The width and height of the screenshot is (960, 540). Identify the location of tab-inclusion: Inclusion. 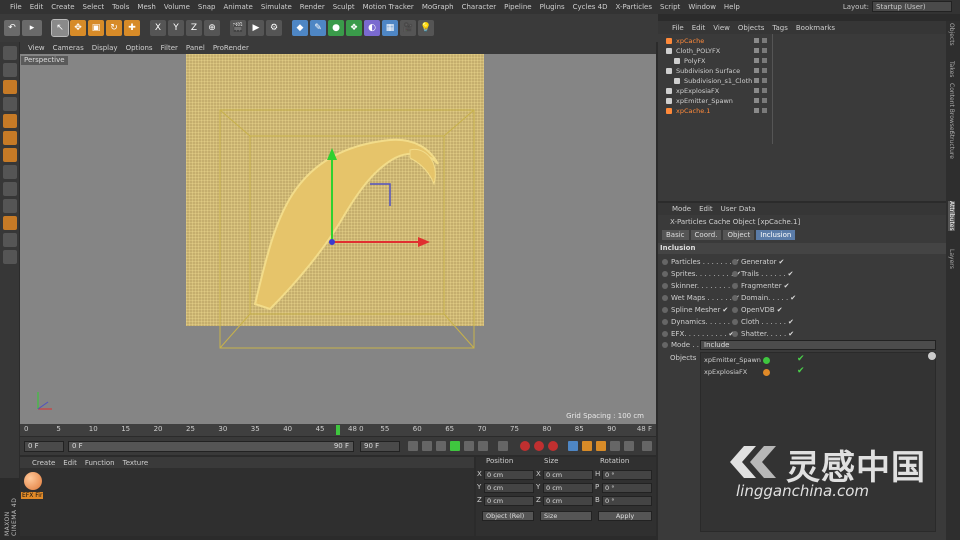
(776, 235).